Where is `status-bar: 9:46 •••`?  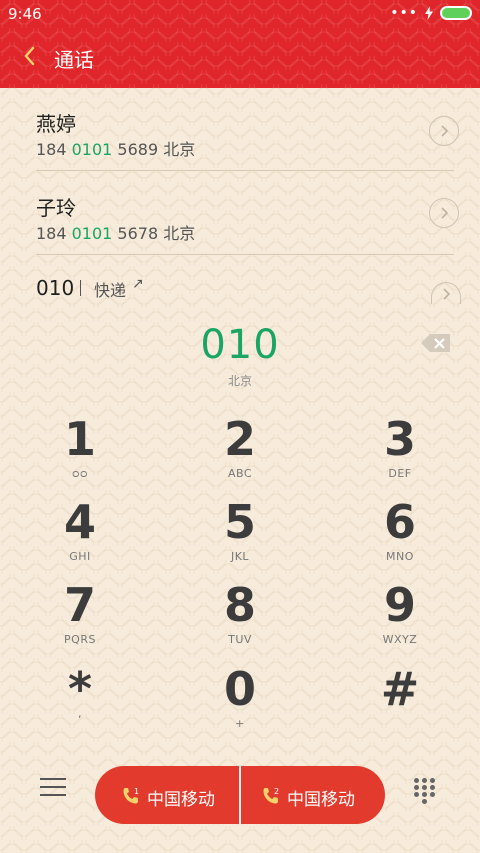 status-bar: 9:46 ••• is located at coordinates (240, 14).